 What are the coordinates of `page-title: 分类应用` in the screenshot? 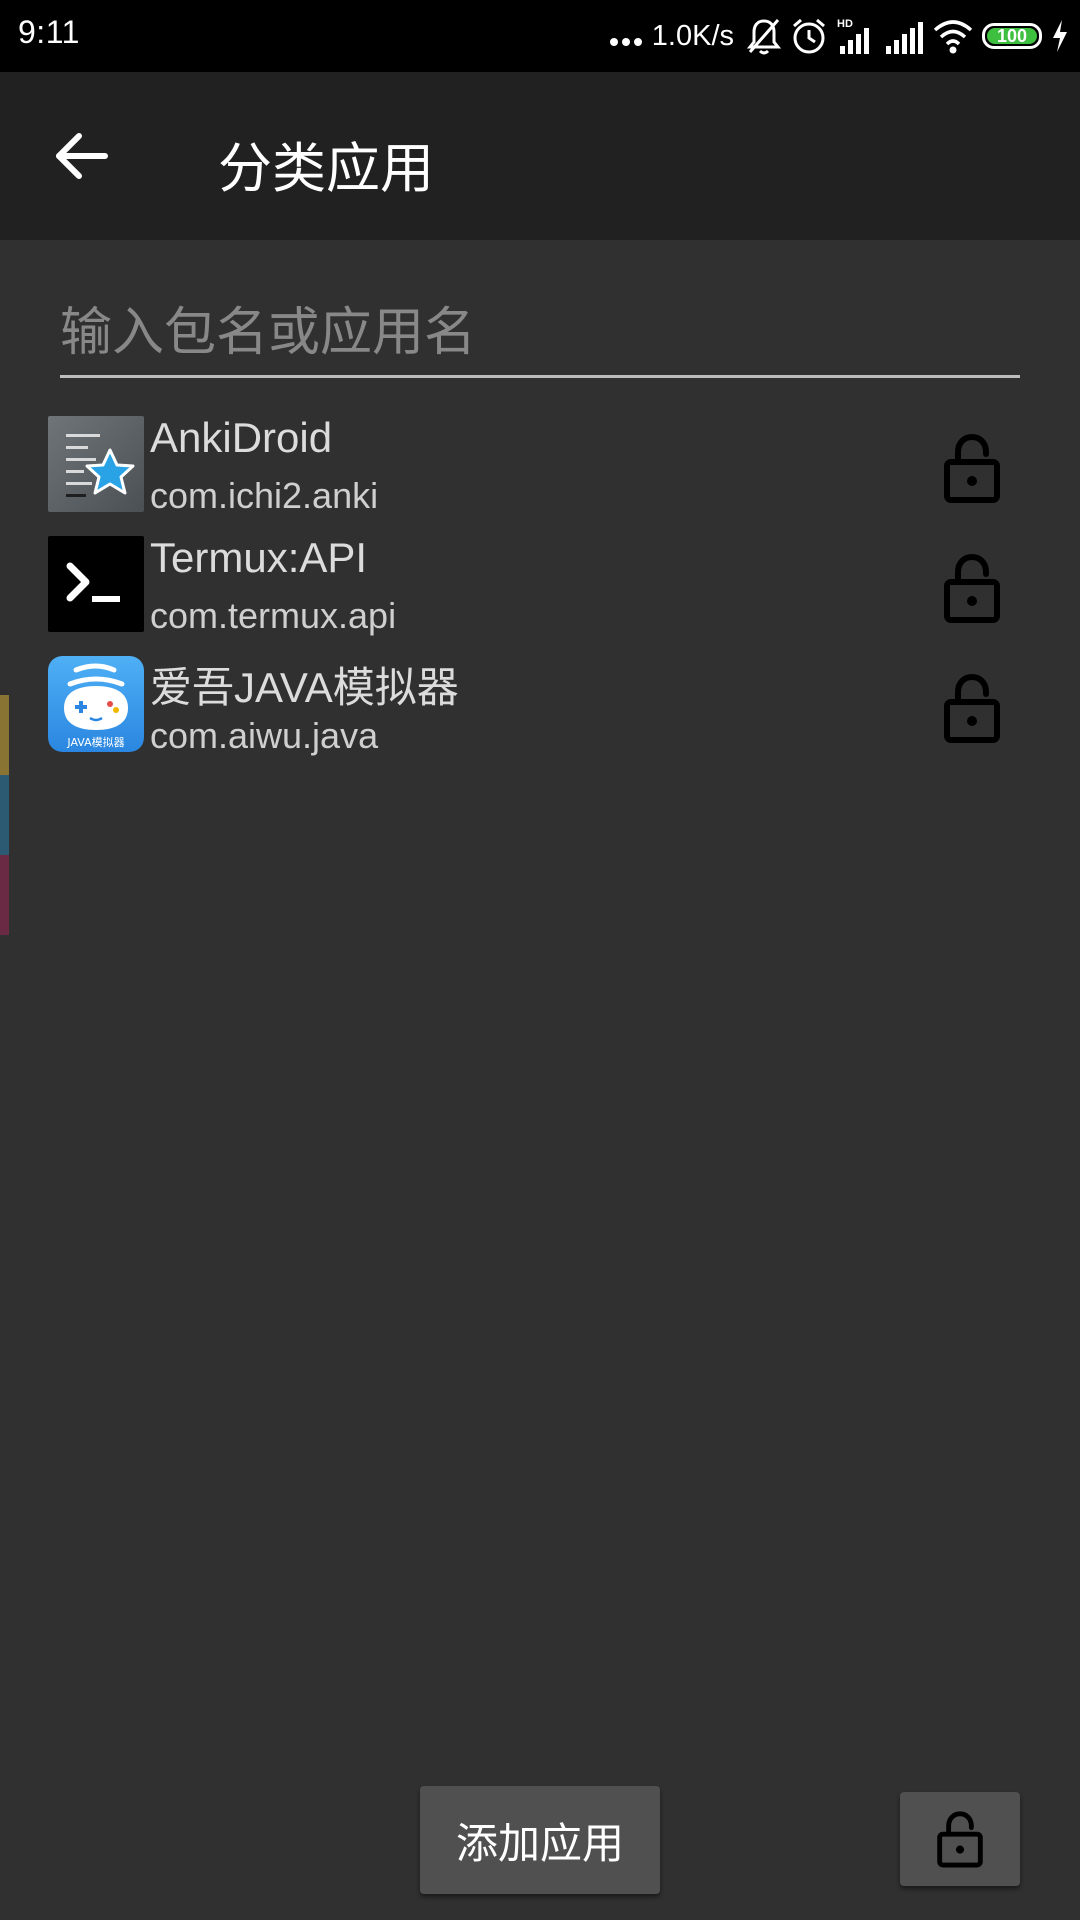 It's located at (326, 168).